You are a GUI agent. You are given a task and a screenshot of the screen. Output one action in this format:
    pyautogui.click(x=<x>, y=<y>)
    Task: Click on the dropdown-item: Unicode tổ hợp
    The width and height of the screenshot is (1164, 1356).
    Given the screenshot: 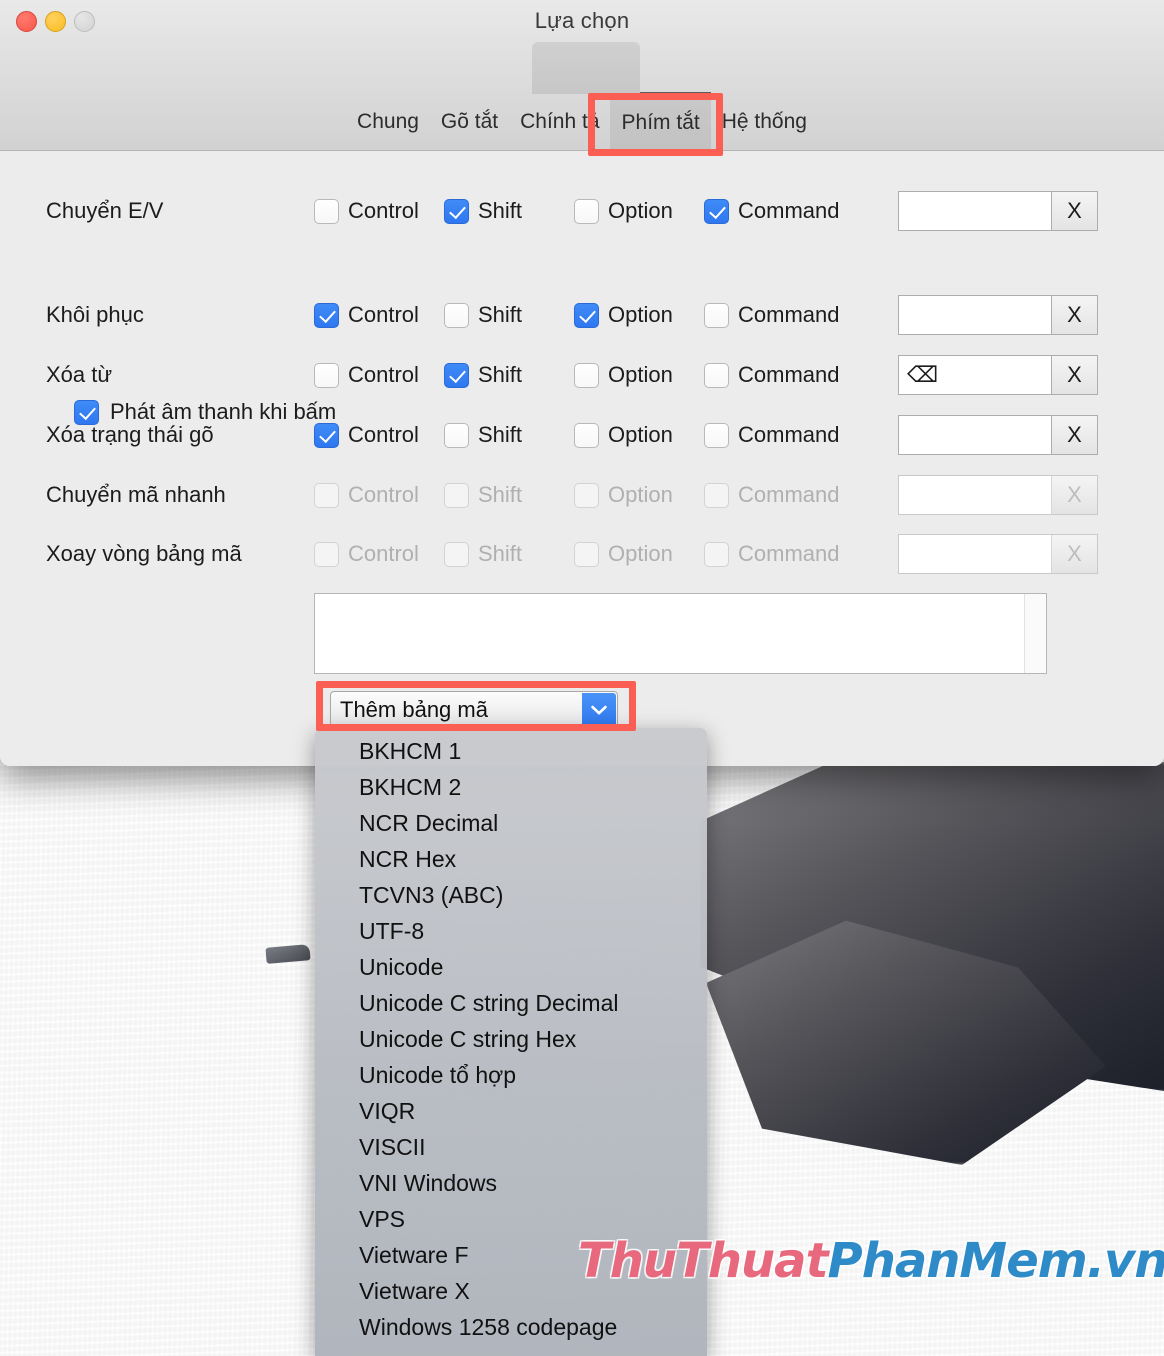 What is the action you would take?
    pyautogui.click(x=511, y=1075)
    